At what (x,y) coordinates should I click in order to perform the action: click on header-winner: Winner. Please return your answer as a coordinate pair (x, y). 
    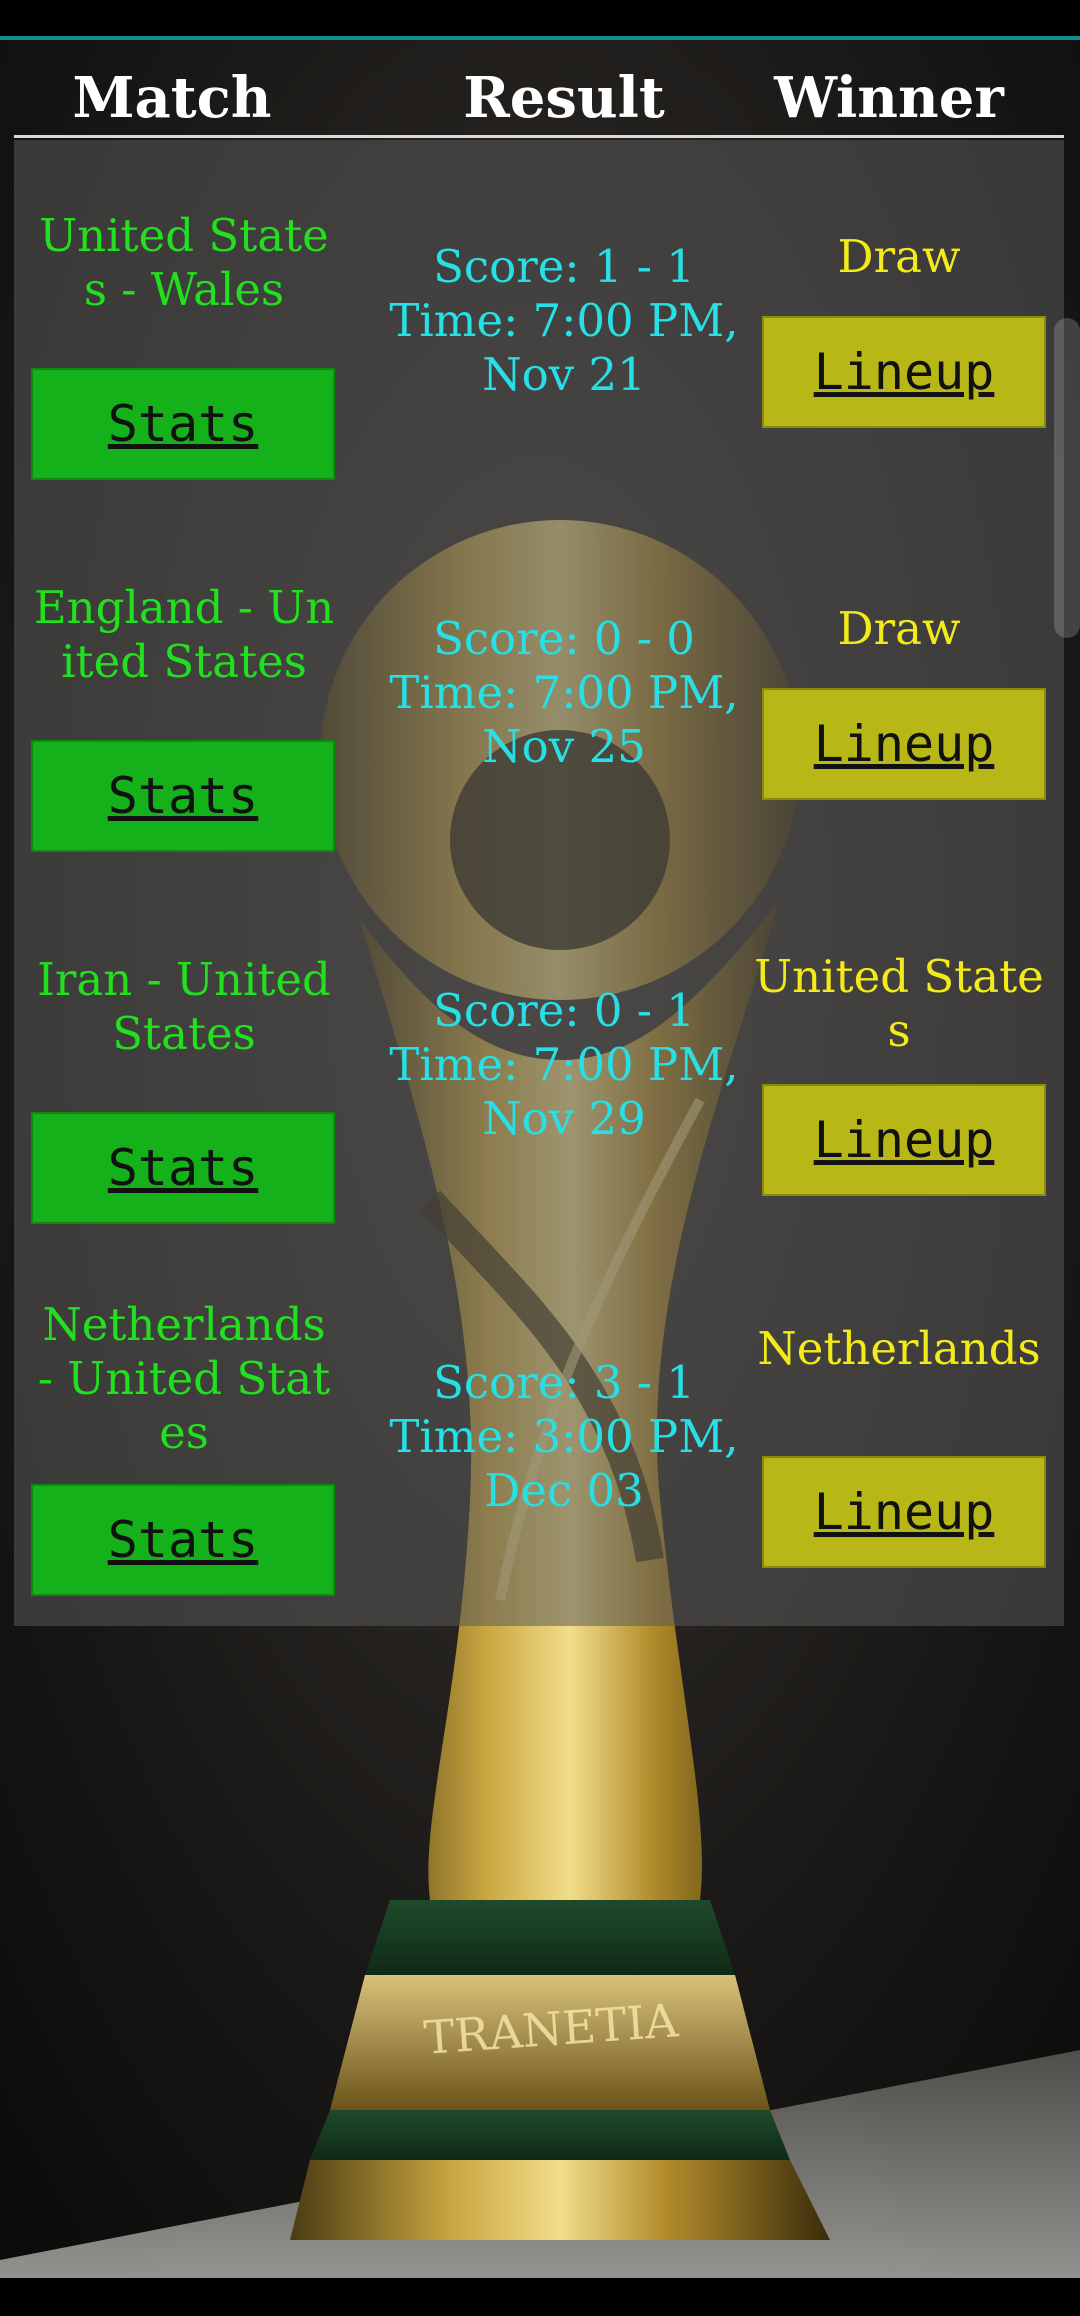
    Looking at the image, I should click on (889, 98).